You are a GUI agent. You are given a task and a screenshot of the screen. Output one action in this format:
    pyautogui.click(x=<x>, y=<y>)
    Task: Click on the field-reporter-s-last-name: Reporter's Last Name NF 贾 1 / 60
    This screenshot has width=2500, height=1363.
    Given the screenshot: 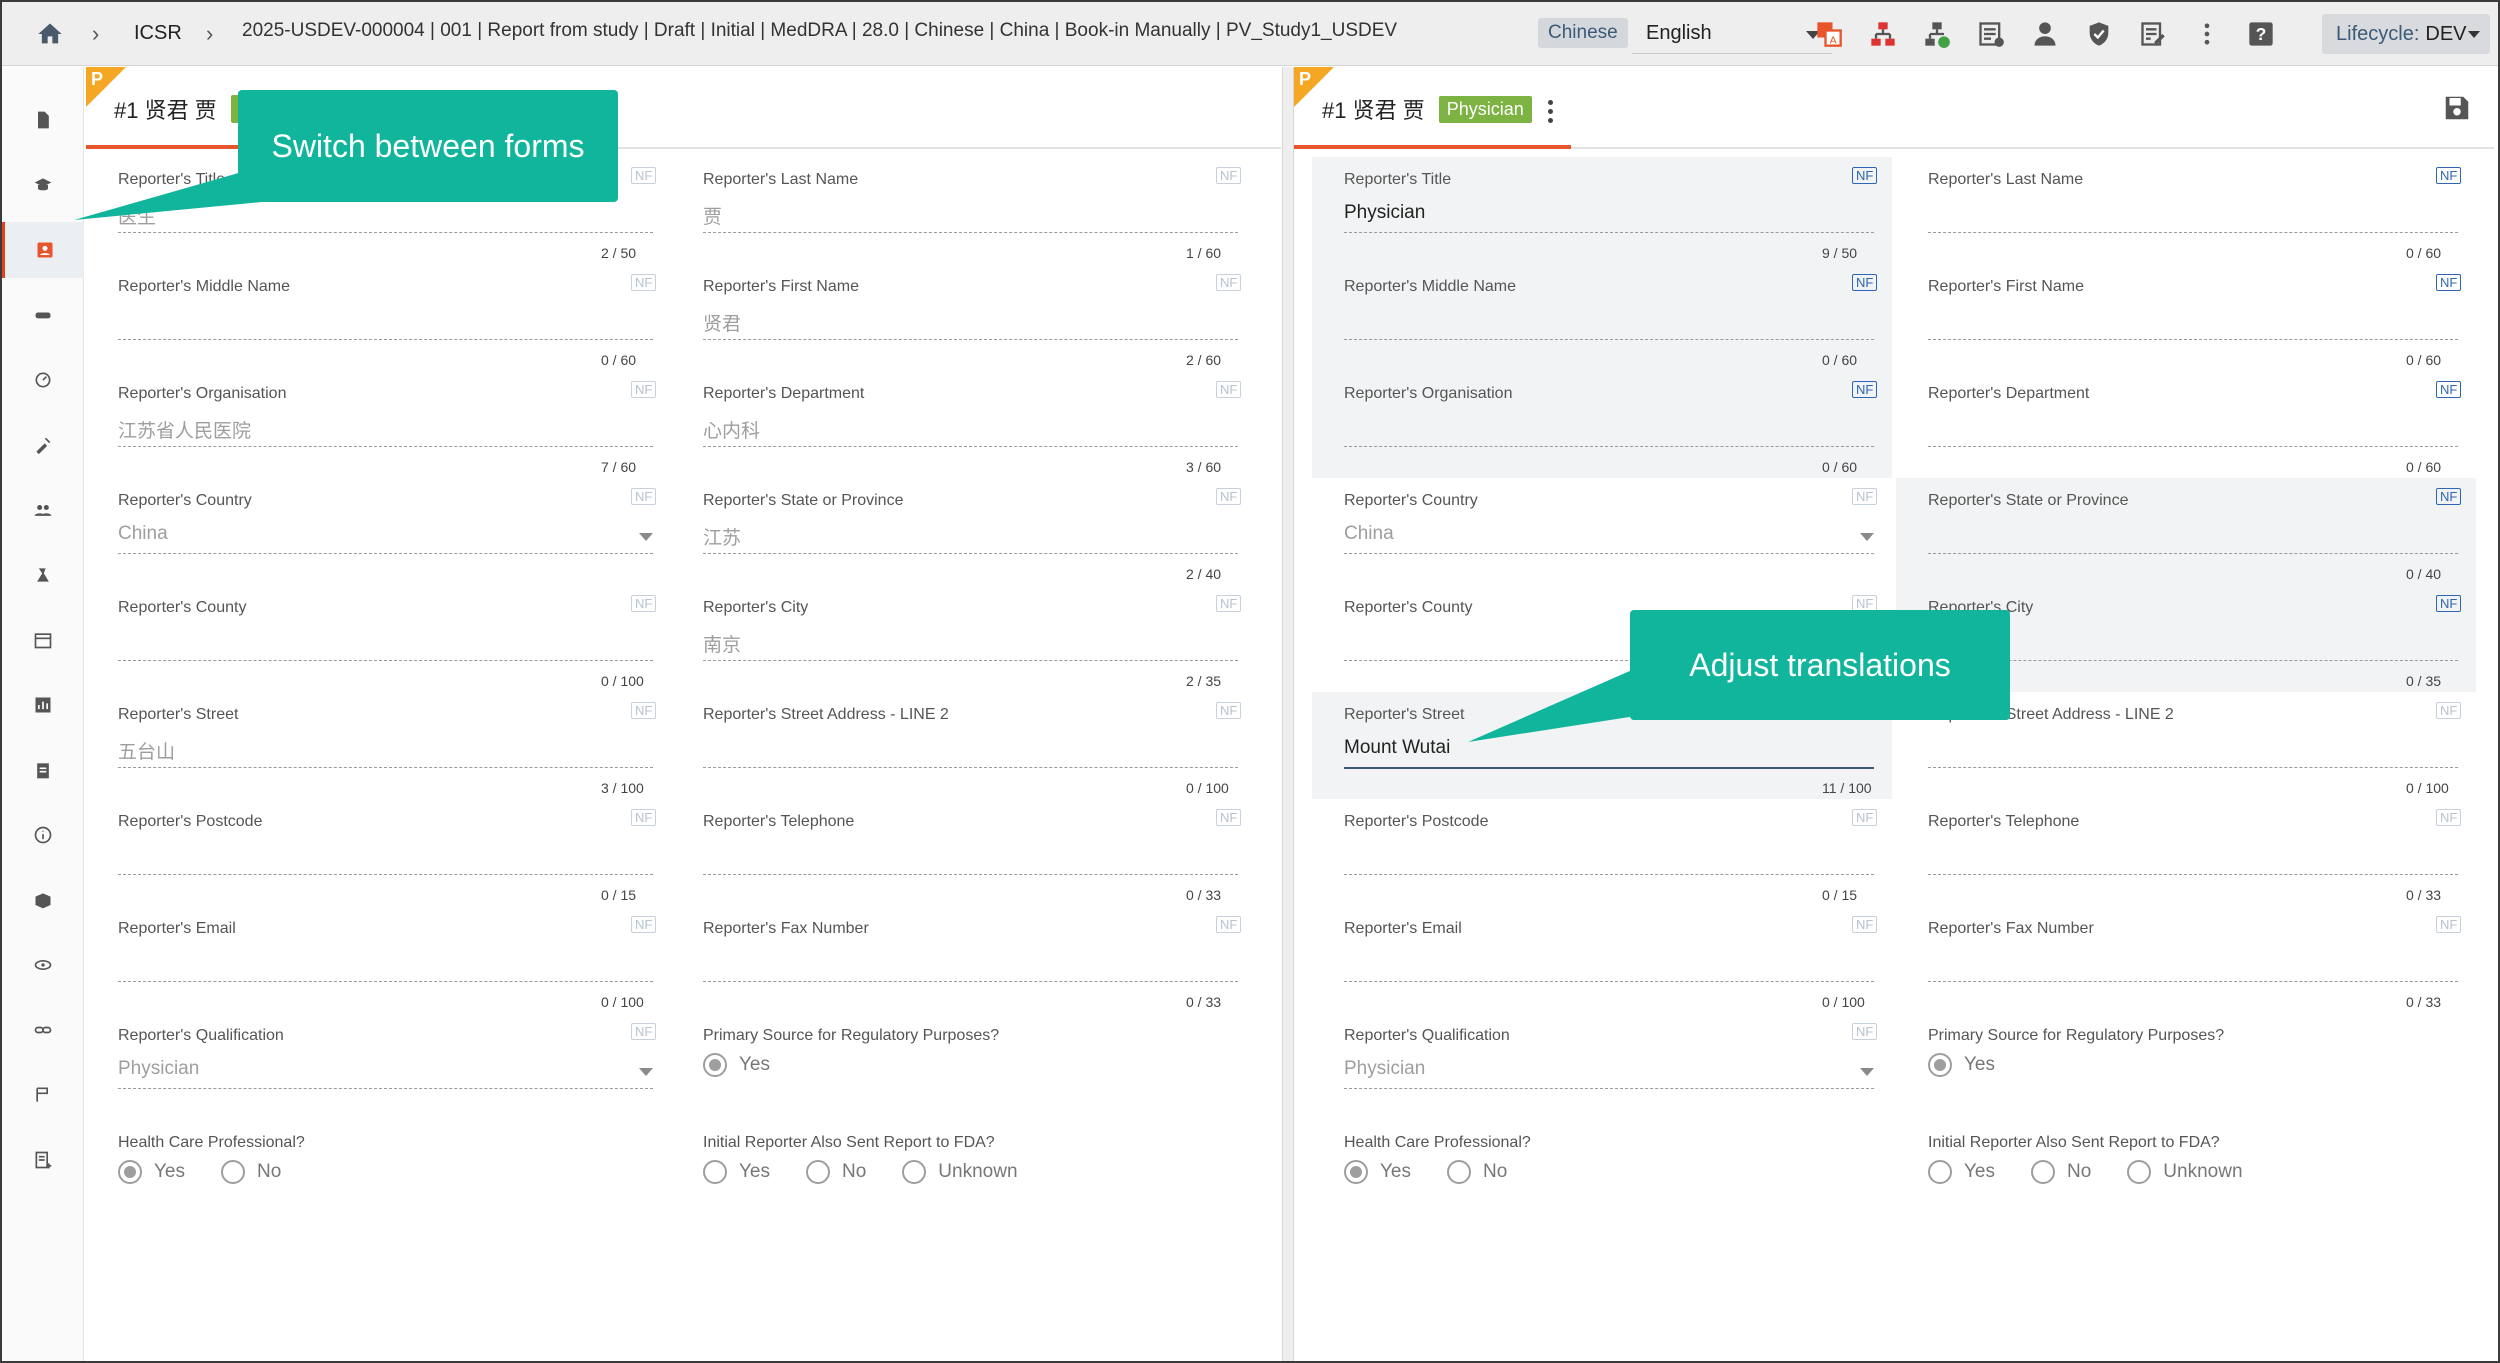 What is the action you would take?
    pyautogui.click(x=961, y=210)
    